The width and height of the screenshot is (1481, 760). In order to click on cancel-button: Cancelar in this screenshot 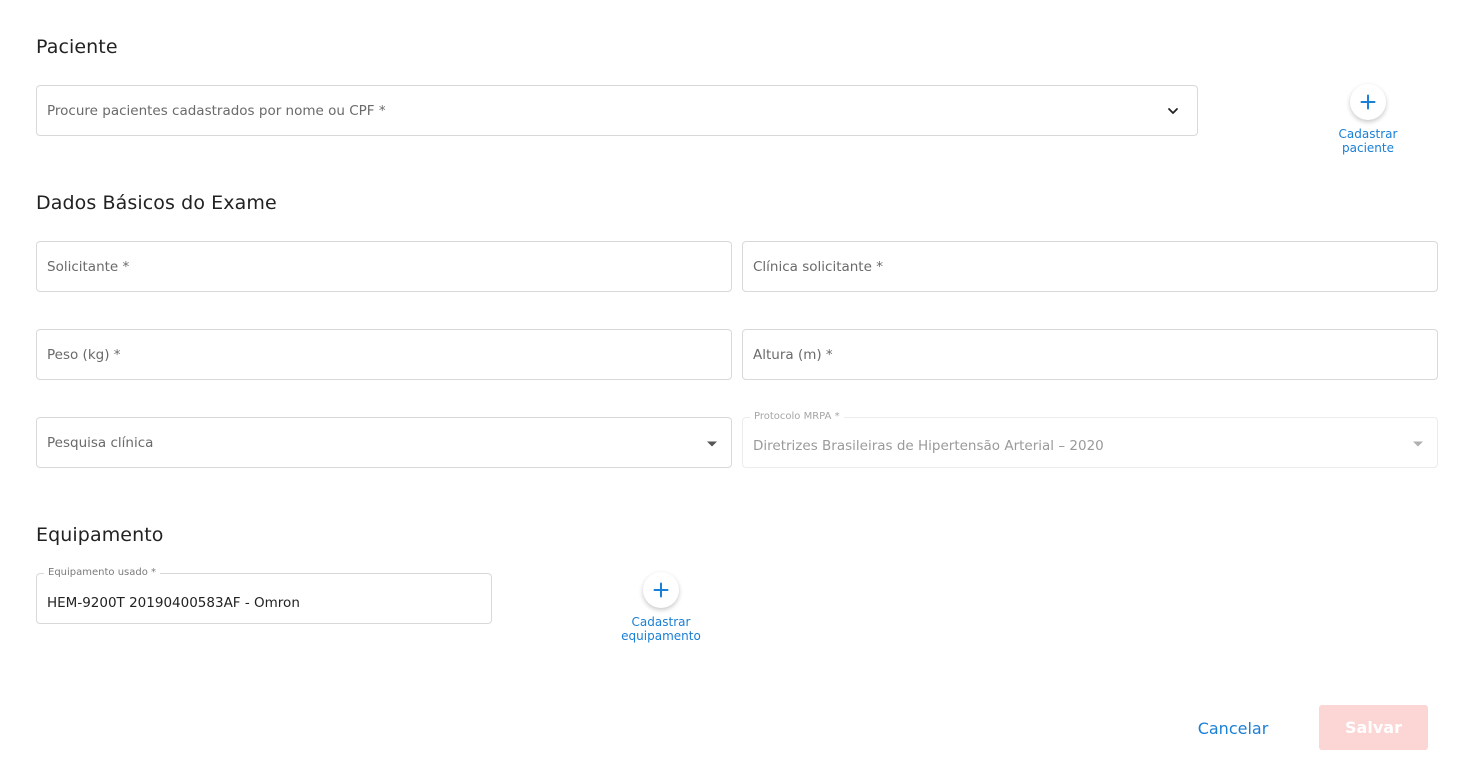, I will do `click(1233, 728)`.